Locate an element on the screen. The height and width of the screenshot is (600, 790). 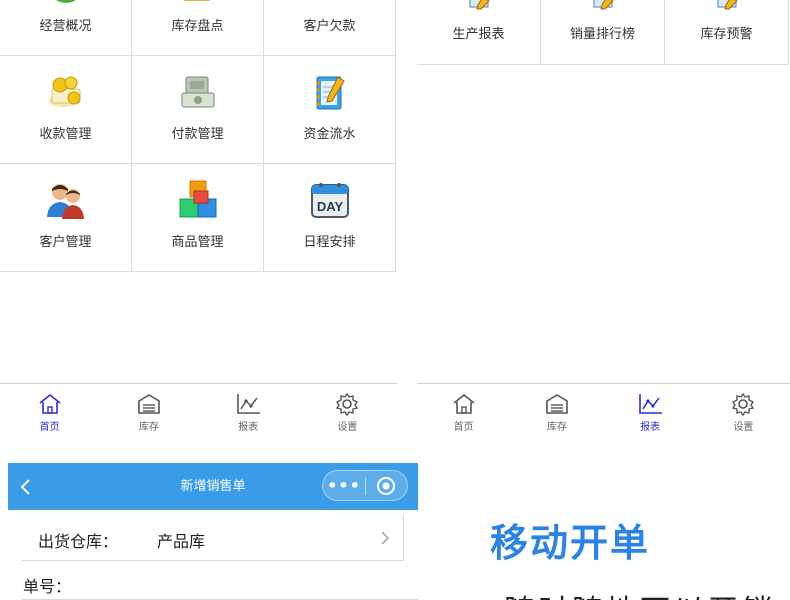
overview-icon is located at coordinates (66, 3).